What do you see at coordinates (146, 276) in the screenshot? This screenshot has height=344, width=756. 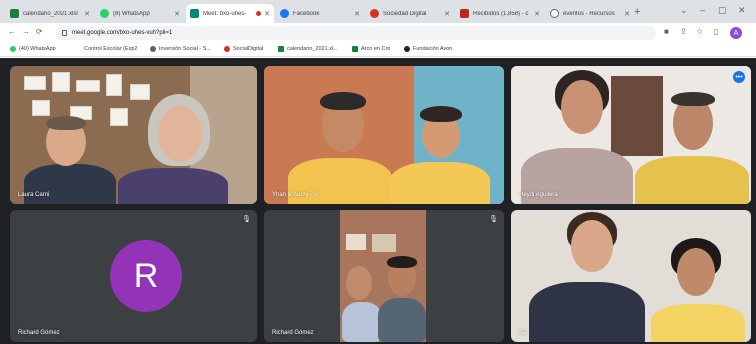 I see `avatar: R` at bounding box center [146, 276].